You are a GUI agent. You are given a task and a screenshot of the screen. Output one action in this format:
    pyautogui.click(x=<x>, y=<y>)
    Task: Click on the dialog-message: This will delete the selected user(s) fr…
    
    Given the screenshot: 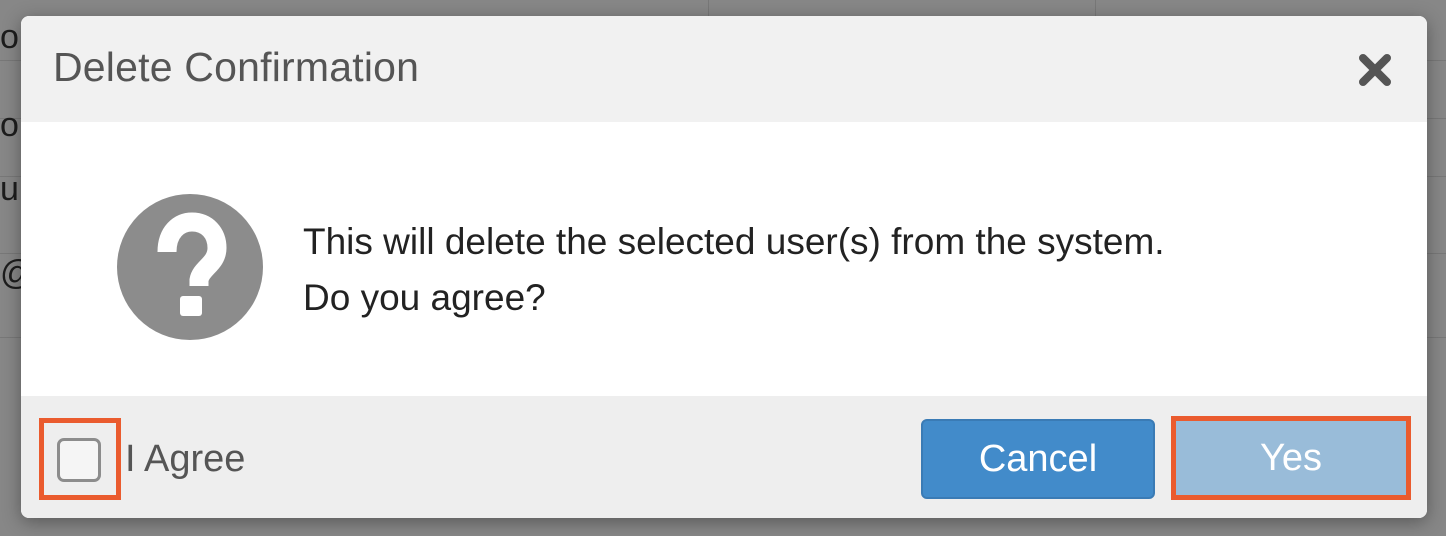 What is the action you would take?
    pyautogui.click(x=734, y=270)
    